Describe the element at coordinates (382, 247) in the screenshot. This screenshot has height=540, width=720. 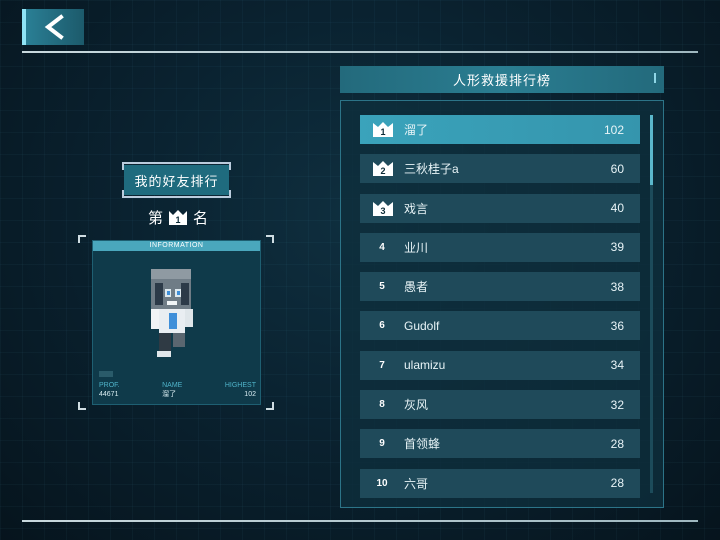
I see `row-rank: 4` at that location.